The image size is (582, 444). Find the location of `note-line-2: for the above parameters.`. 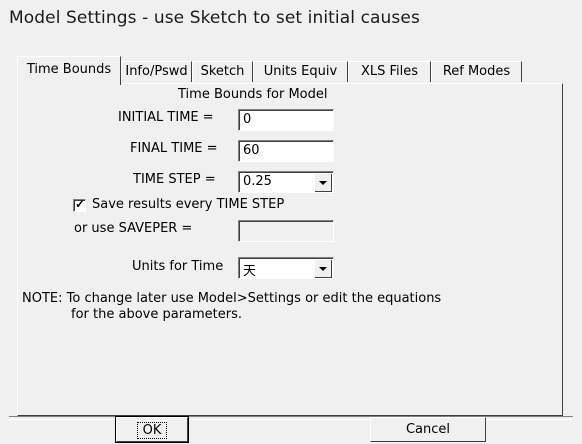

note-line-2: for the above parameters. is located at coordinates (157, 314).